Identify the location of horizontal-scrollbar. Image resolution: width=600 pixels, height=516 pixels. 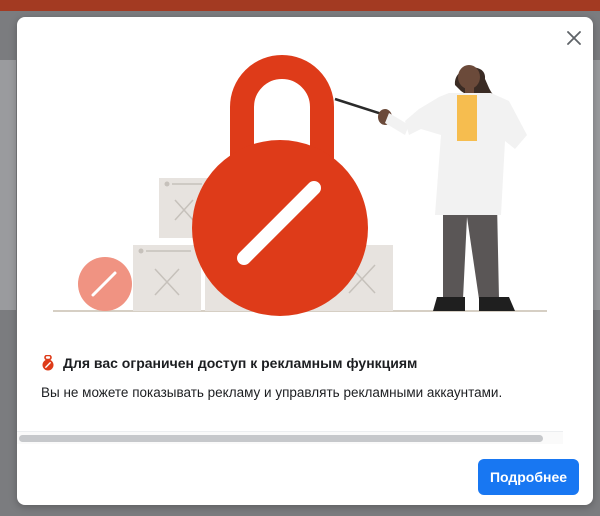
(290, 437).